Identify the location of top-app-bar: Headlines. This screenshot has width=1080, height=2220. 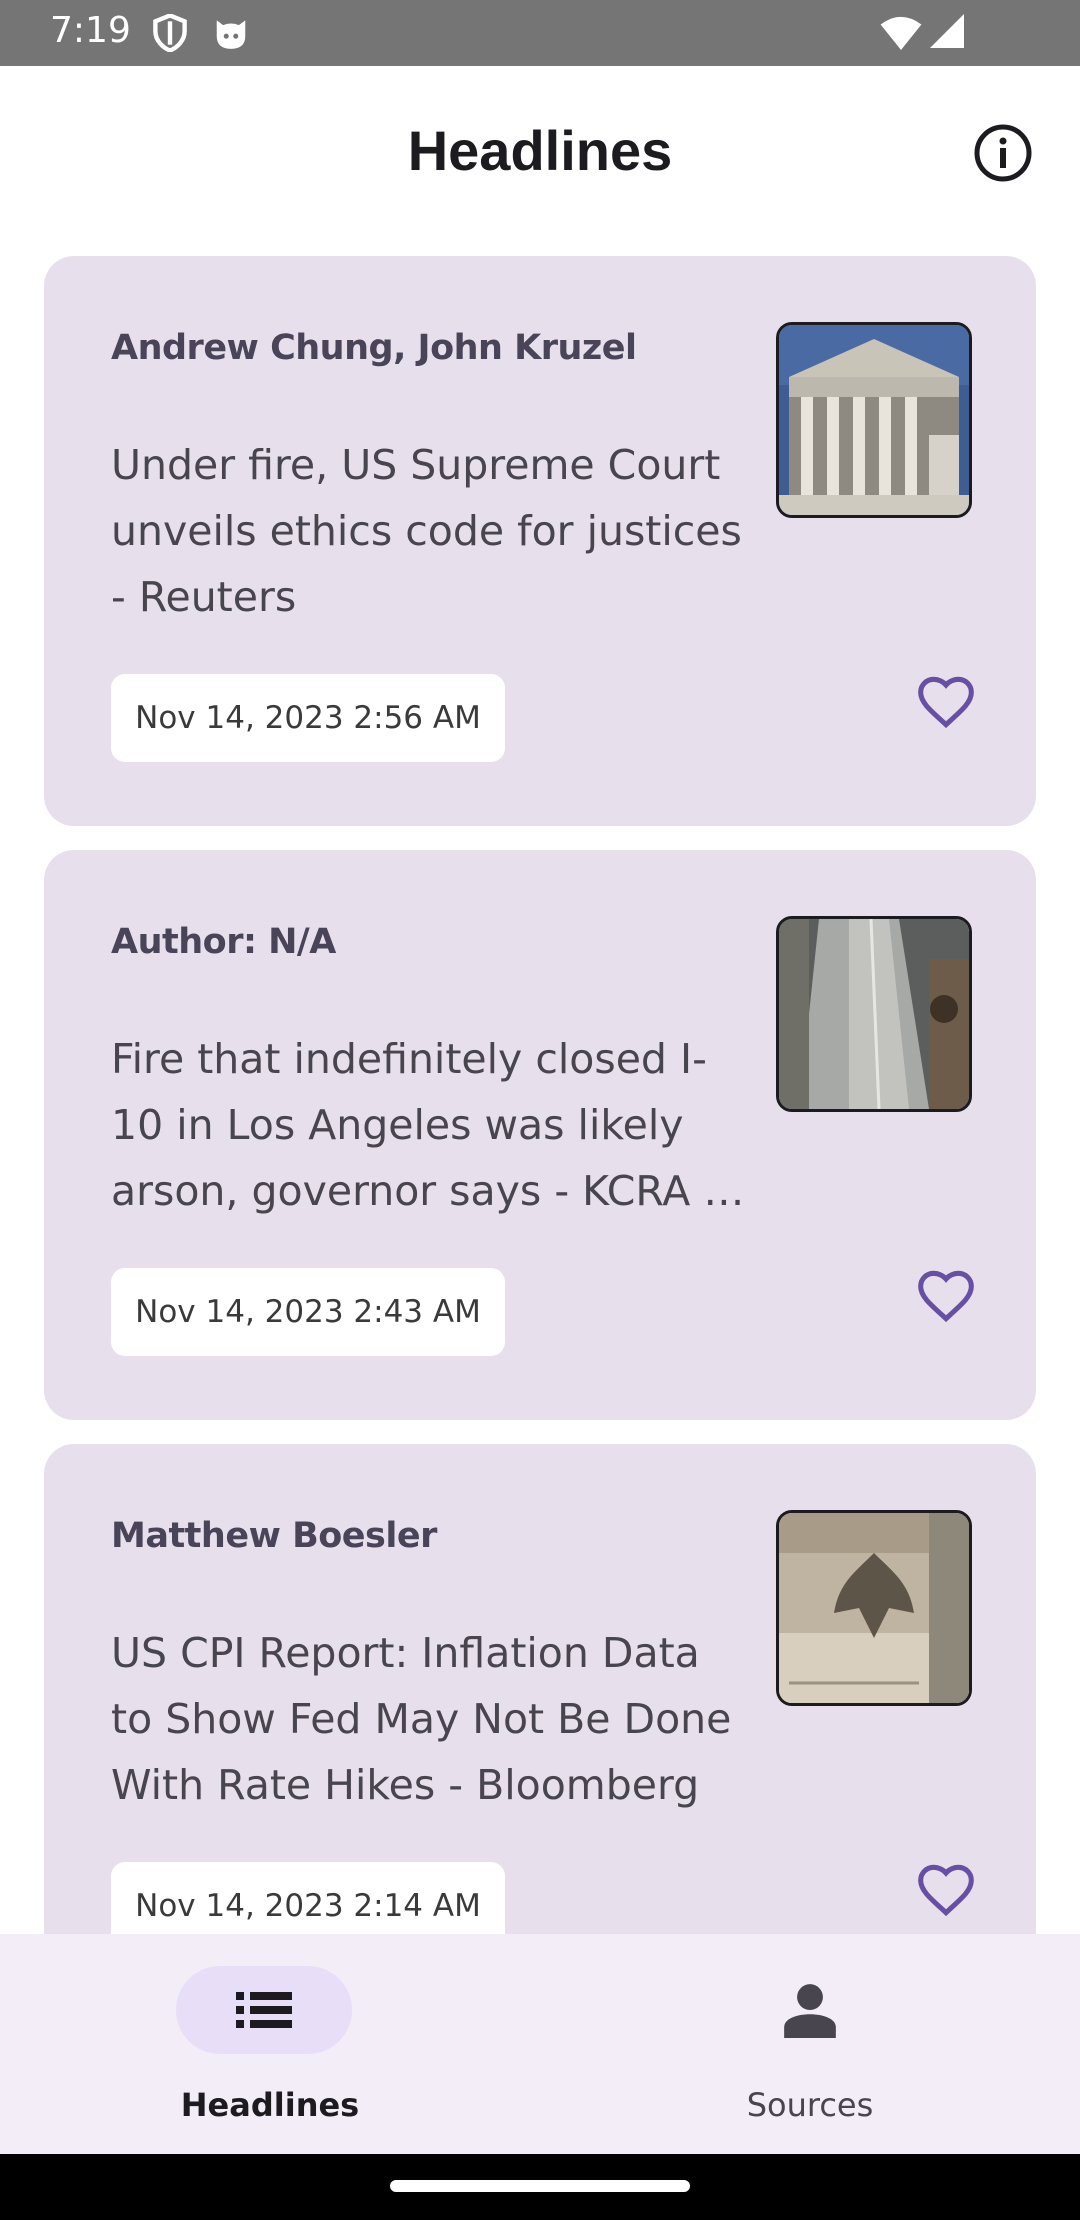
(540, 156).